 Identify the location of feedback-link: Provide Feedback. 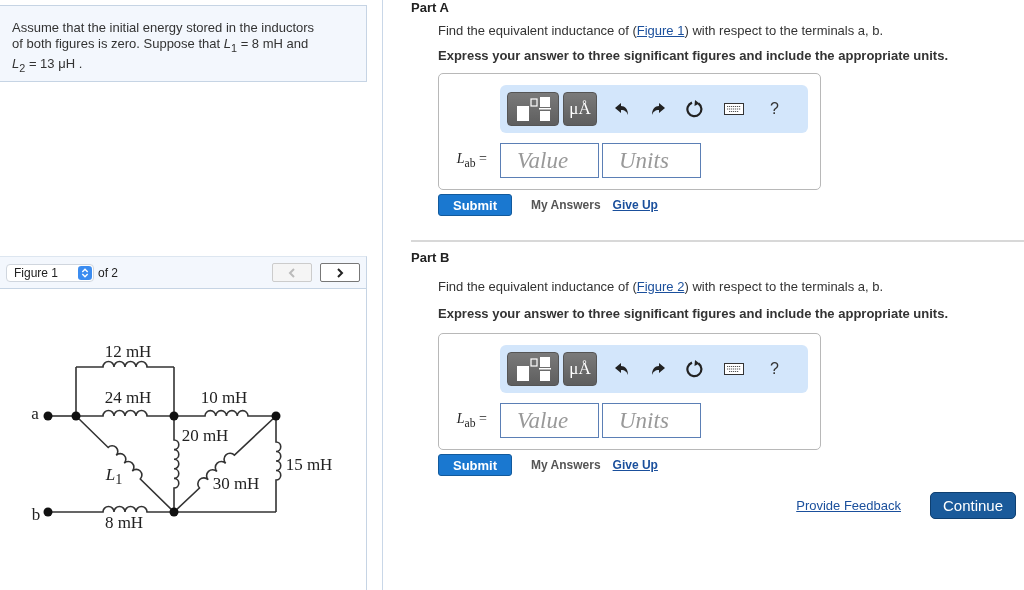
(848, 505).